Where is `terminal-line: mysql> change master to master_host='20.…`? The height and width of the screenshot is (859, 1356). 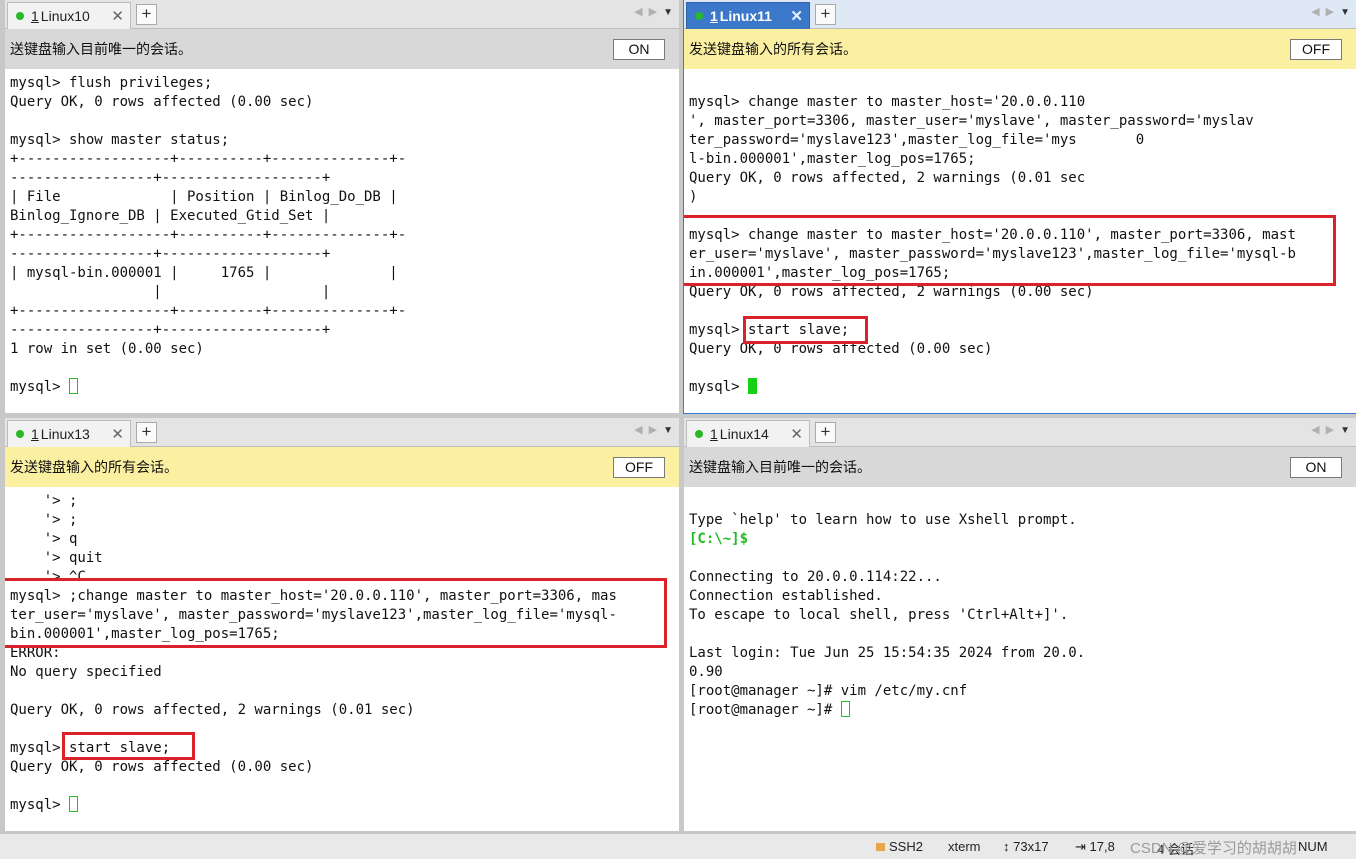
terminal-line: mysql> change master to master_host='20.… is located at coordinates (992, 235).